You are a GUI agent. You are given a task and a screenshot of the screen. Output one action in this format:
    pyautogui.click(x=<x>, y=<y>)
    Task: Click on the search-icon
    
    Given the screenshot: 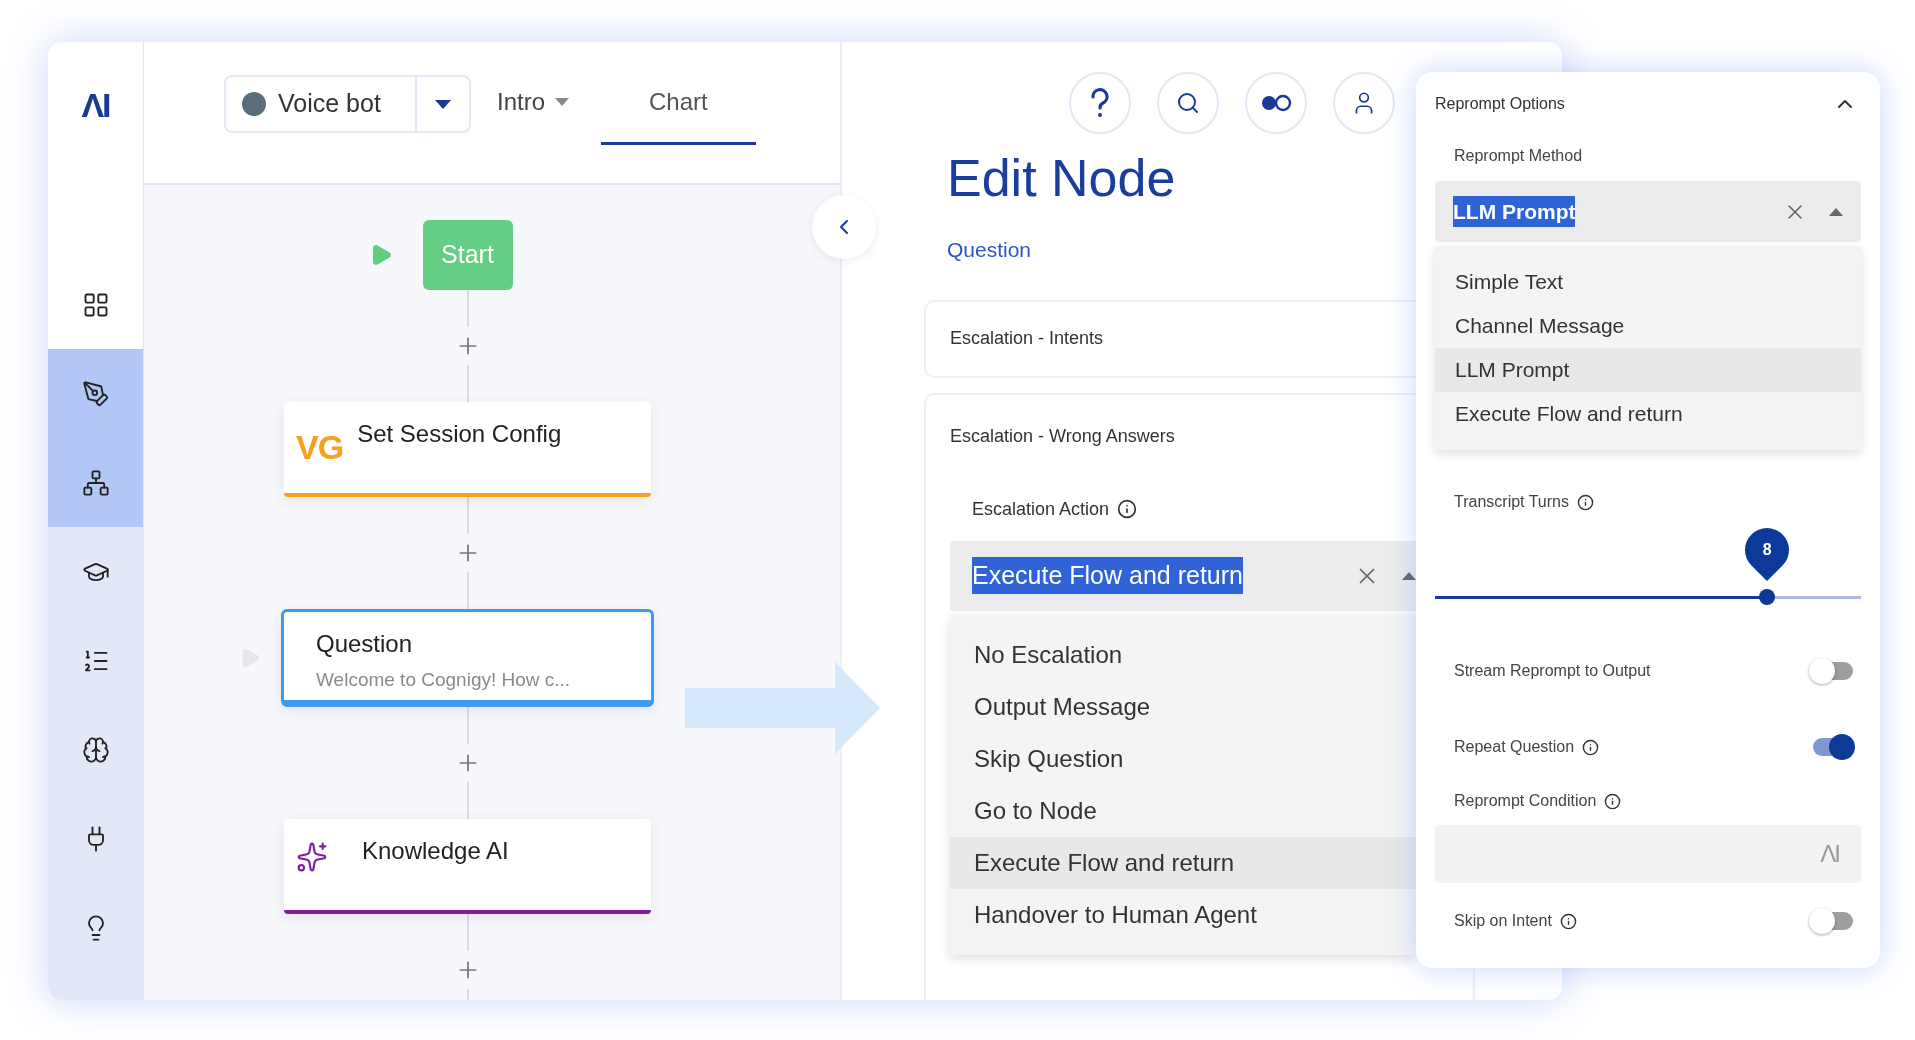 What is the action you would take?
    pyautogui.click(x=1188, y=103)
    